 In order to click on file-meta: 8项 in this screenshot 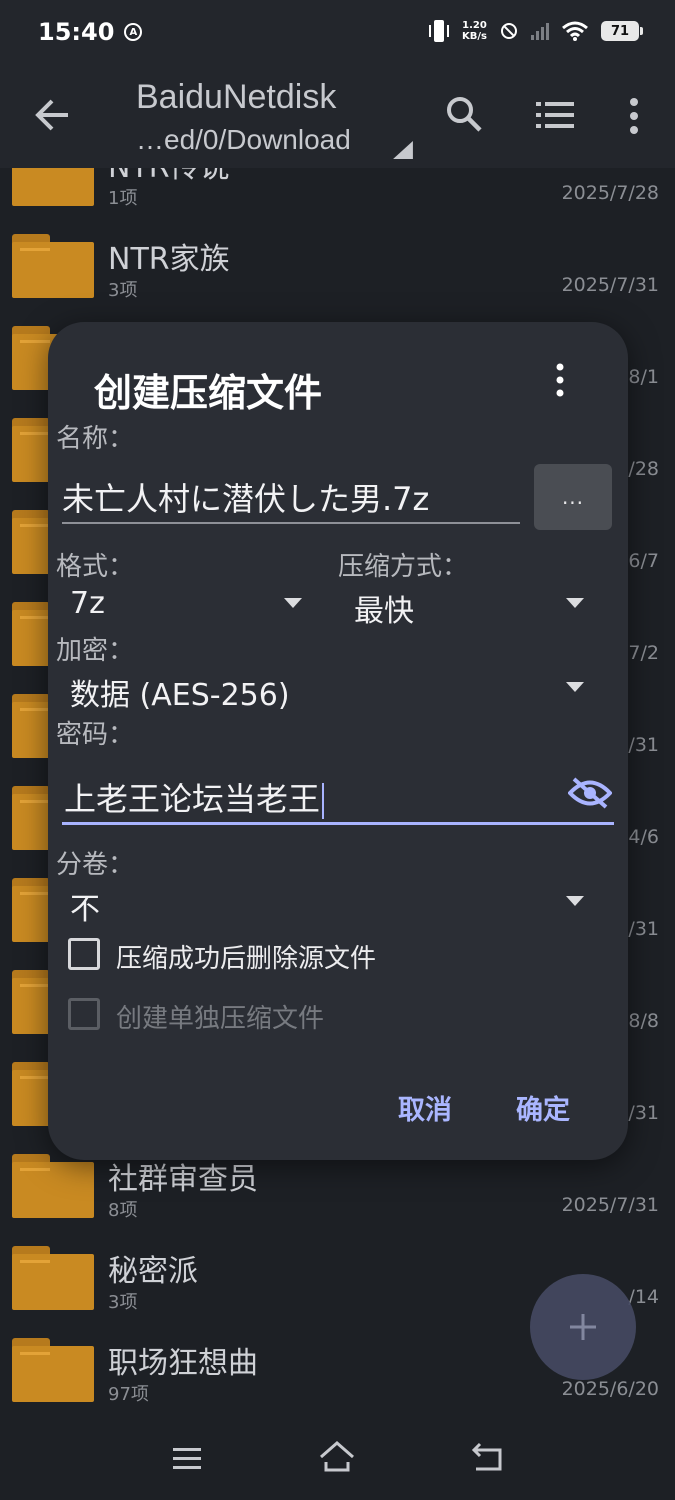, I will do `click(123, 1210)`.